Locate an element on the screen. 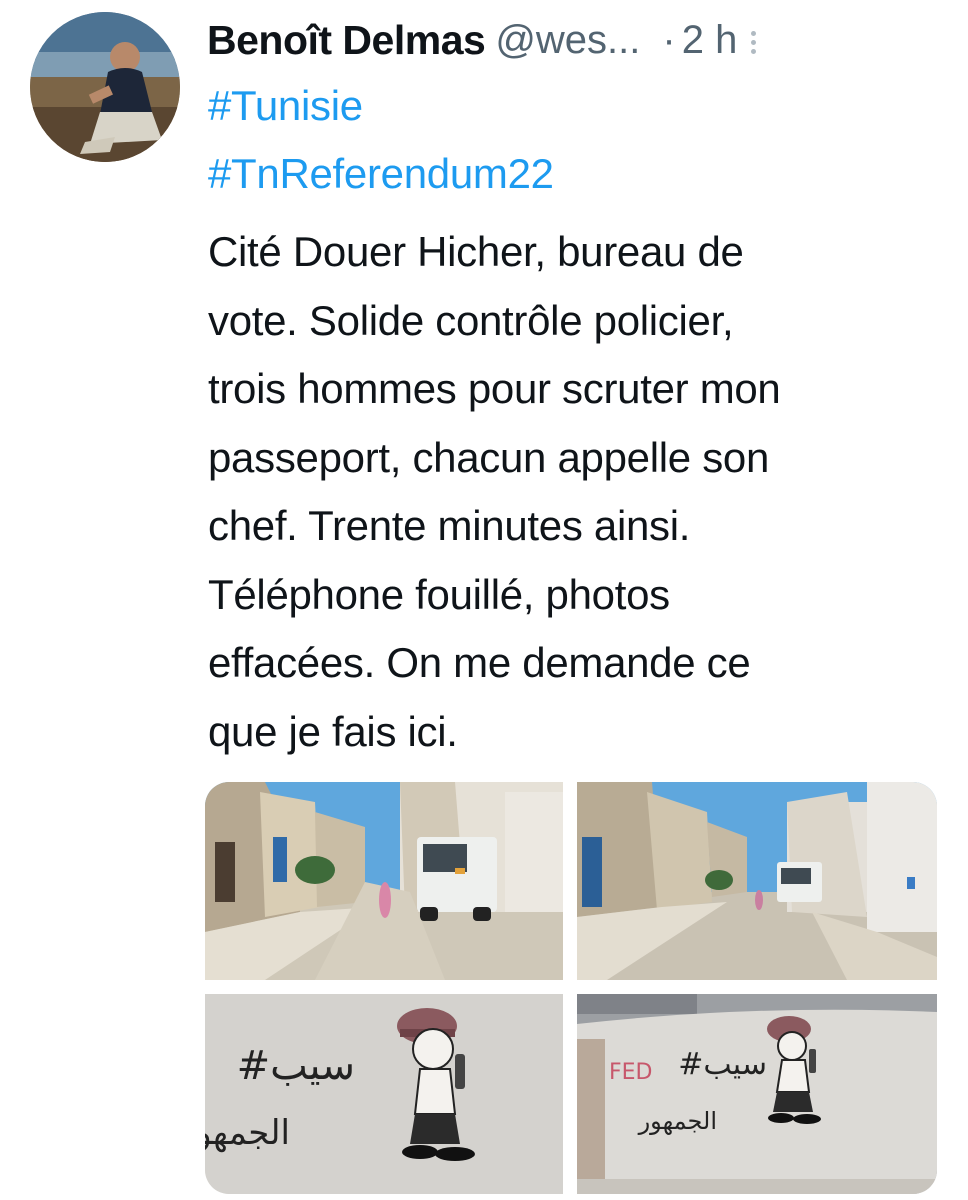 The height and width of the screenshot is (1200, 968). graffiti-photo-1: #سيب الجمهور is located at coordinates (384, 1094).